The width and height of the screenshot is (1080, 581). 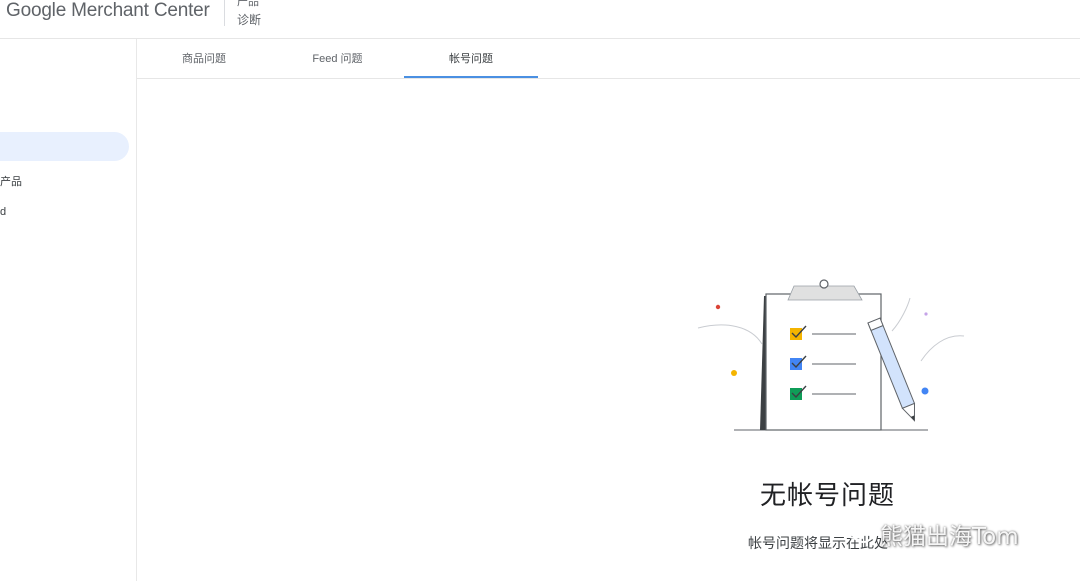 I want to click on sidebar-item-products: 产品, so click(x=11, y=181).